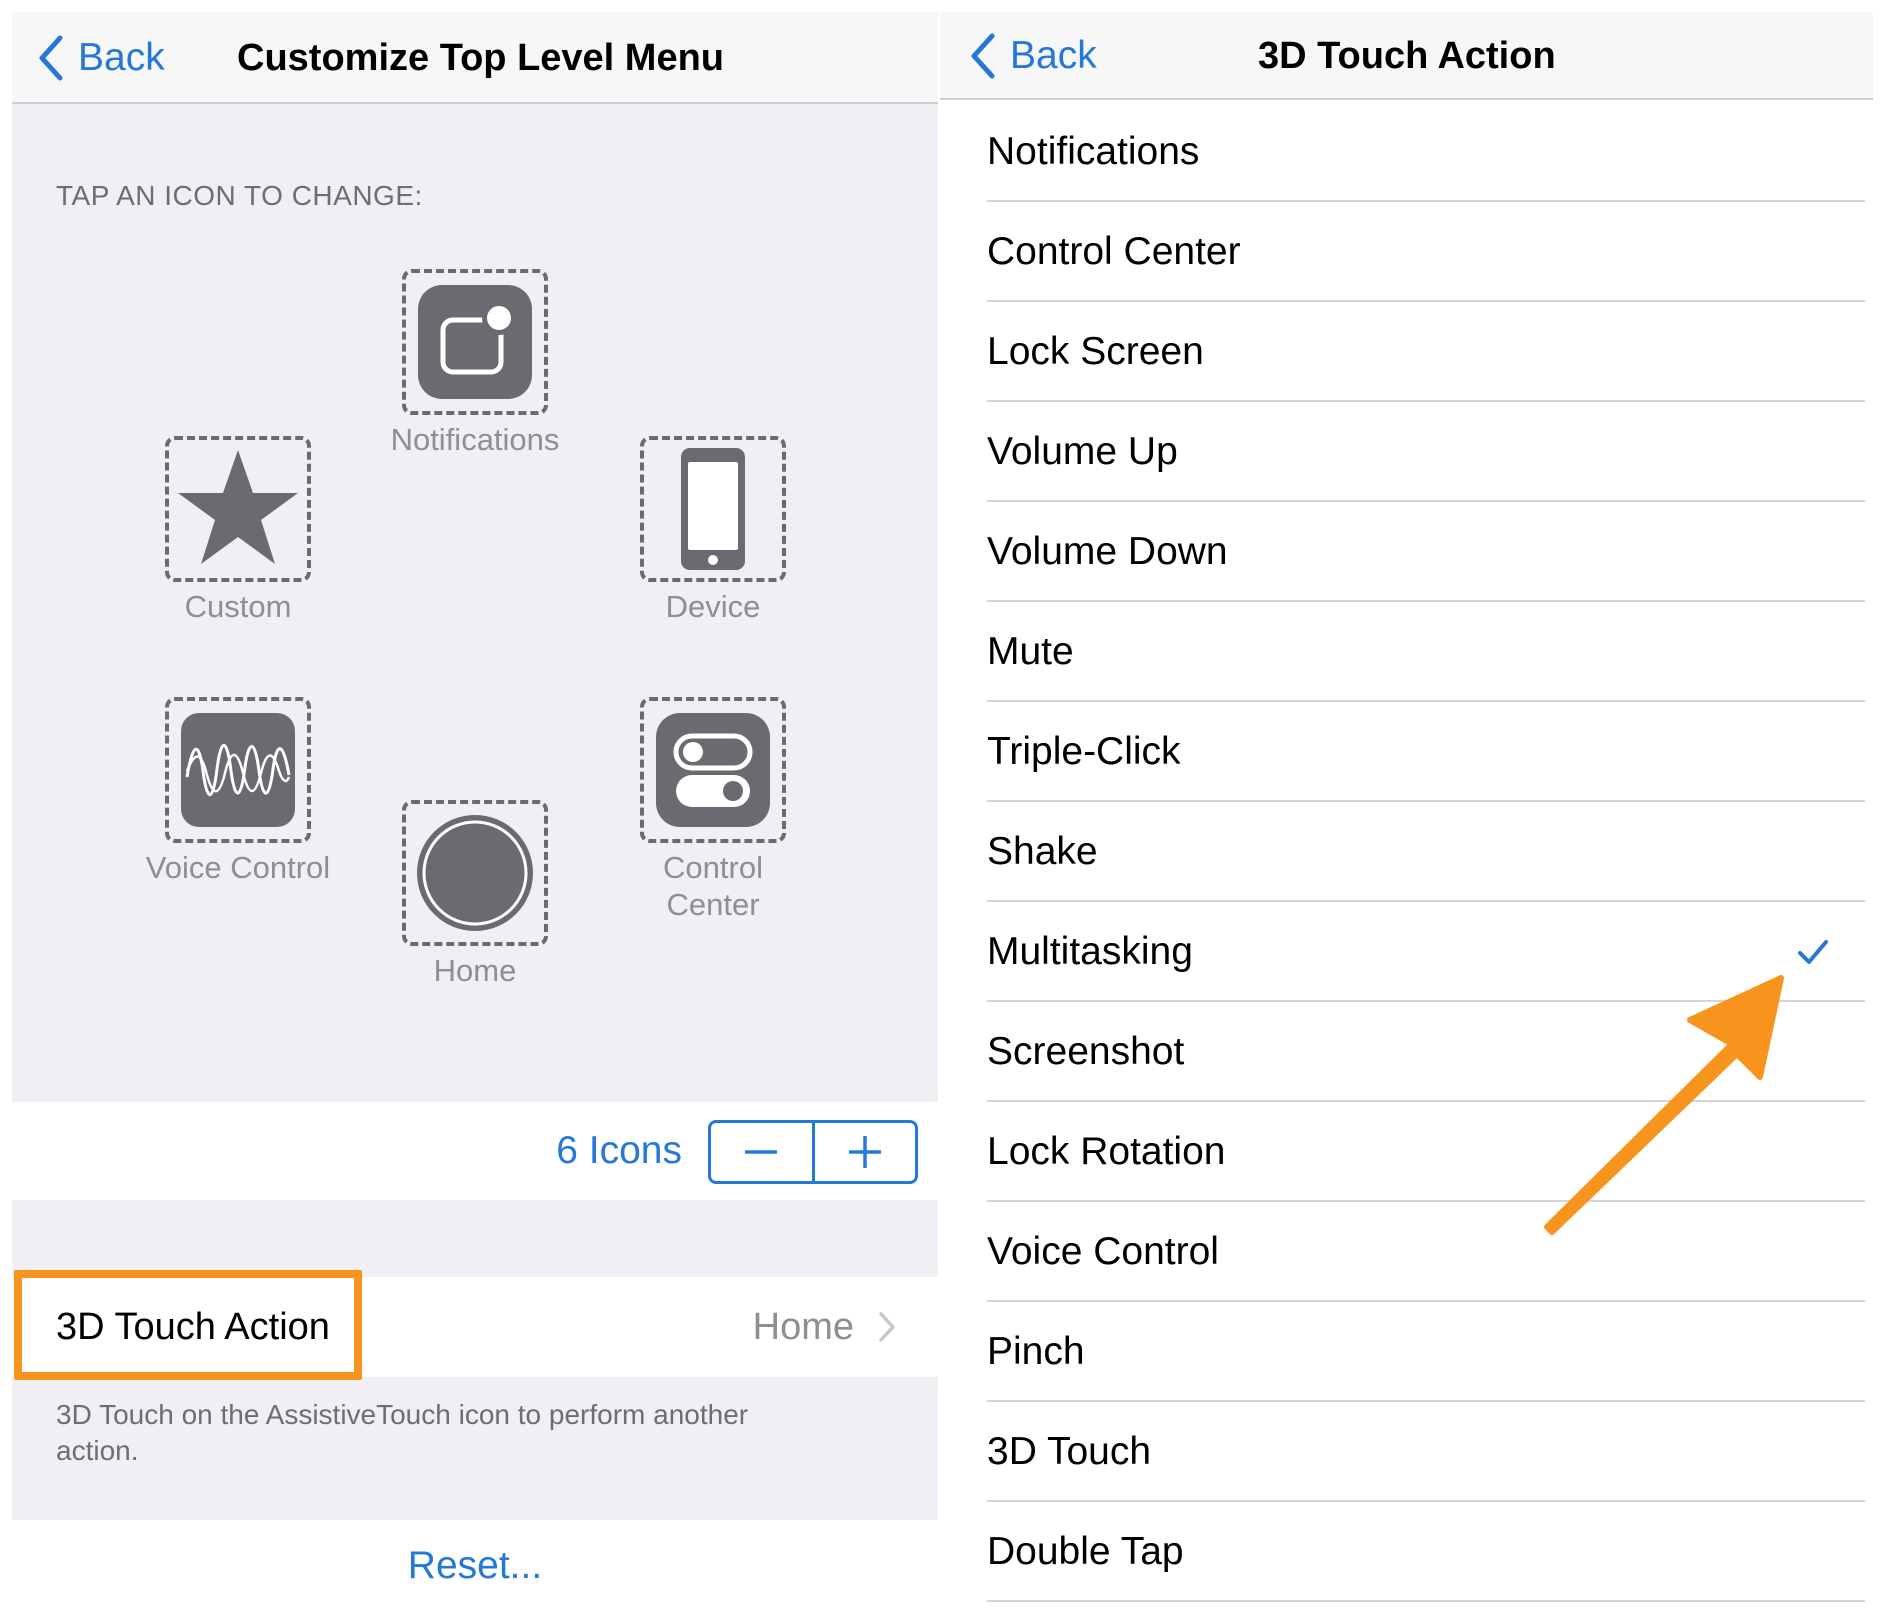  I want to click on option-label: Screenshot, so click(1086, 1051).